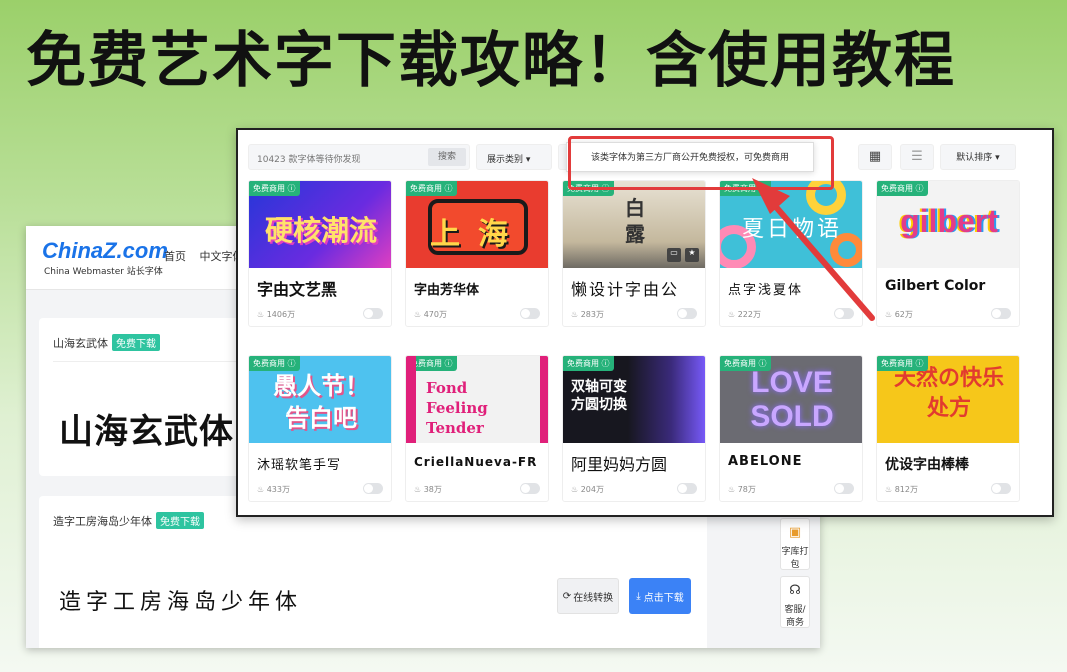 This screenshot has height=672, width=1067. Describe the element at coordinates (821, 259) in the screenshot. I see `arrow-shaft` at that location.